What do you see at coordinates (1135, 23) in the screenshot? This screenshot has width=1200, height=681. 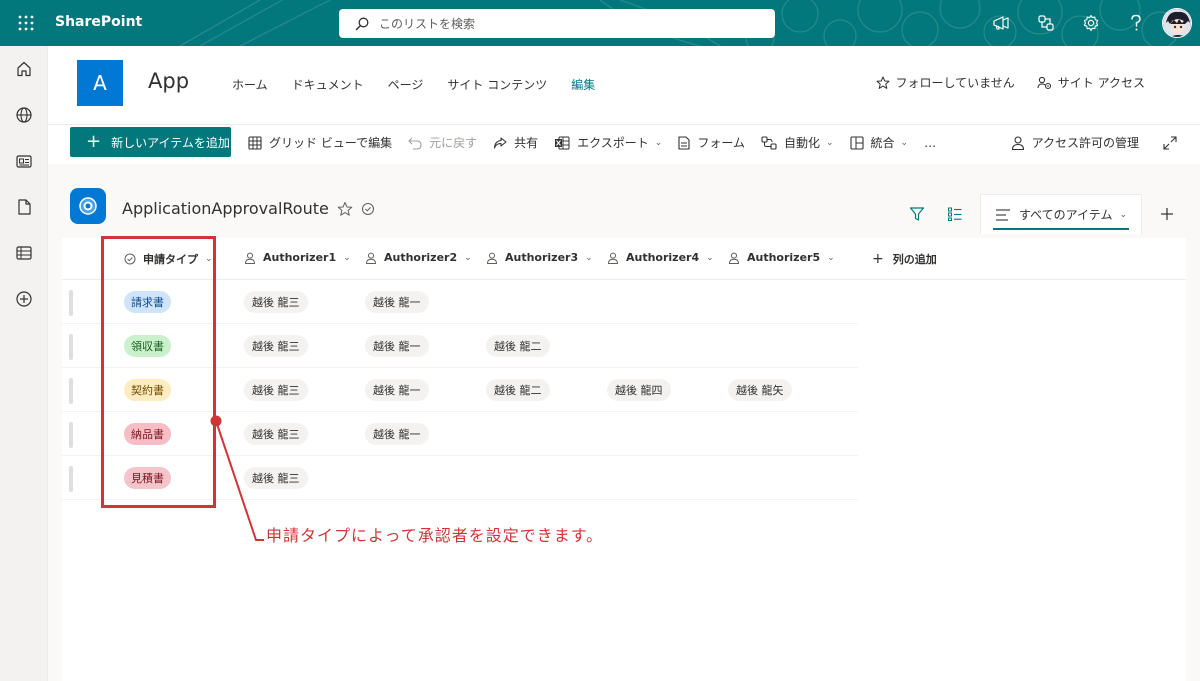 I see `help-button` at bounding box center [1135, 23].